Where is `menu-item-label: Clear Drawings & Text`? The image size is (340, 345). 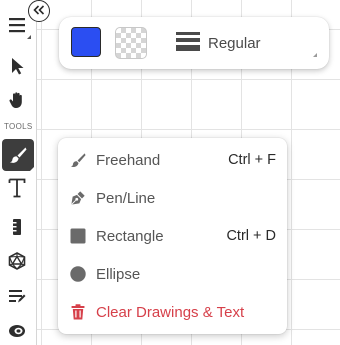 menu-item-label: Clear Drawings & Text is located at coordinates (170, 312).